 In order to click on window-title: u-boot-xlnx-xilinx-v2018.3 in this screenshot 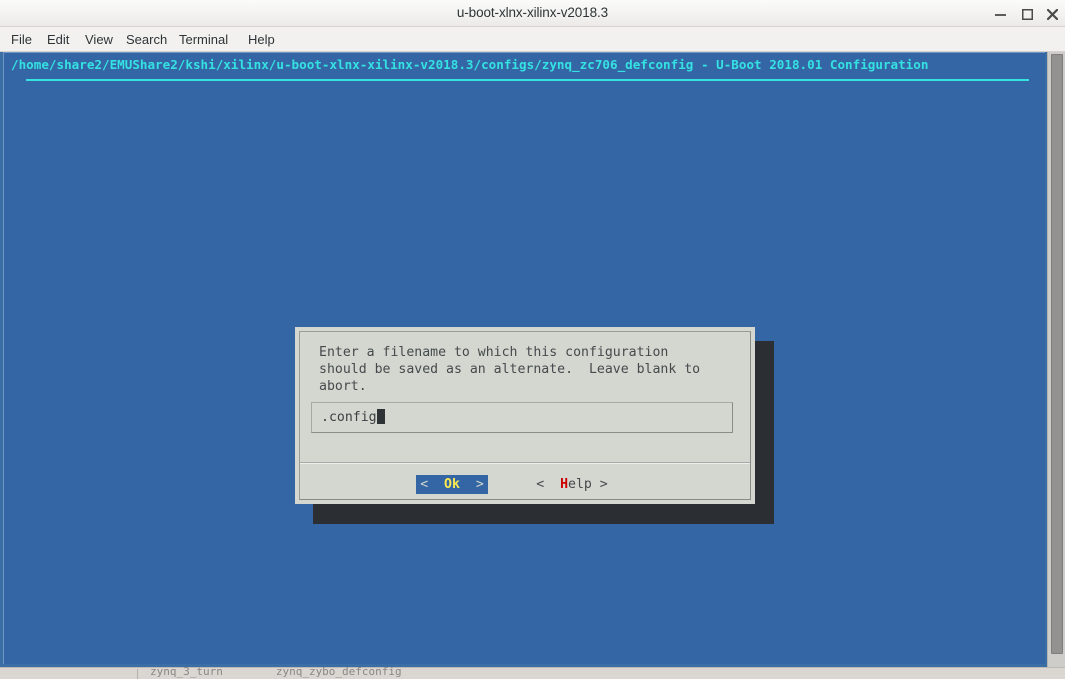, I will do `click(532, 12)`.